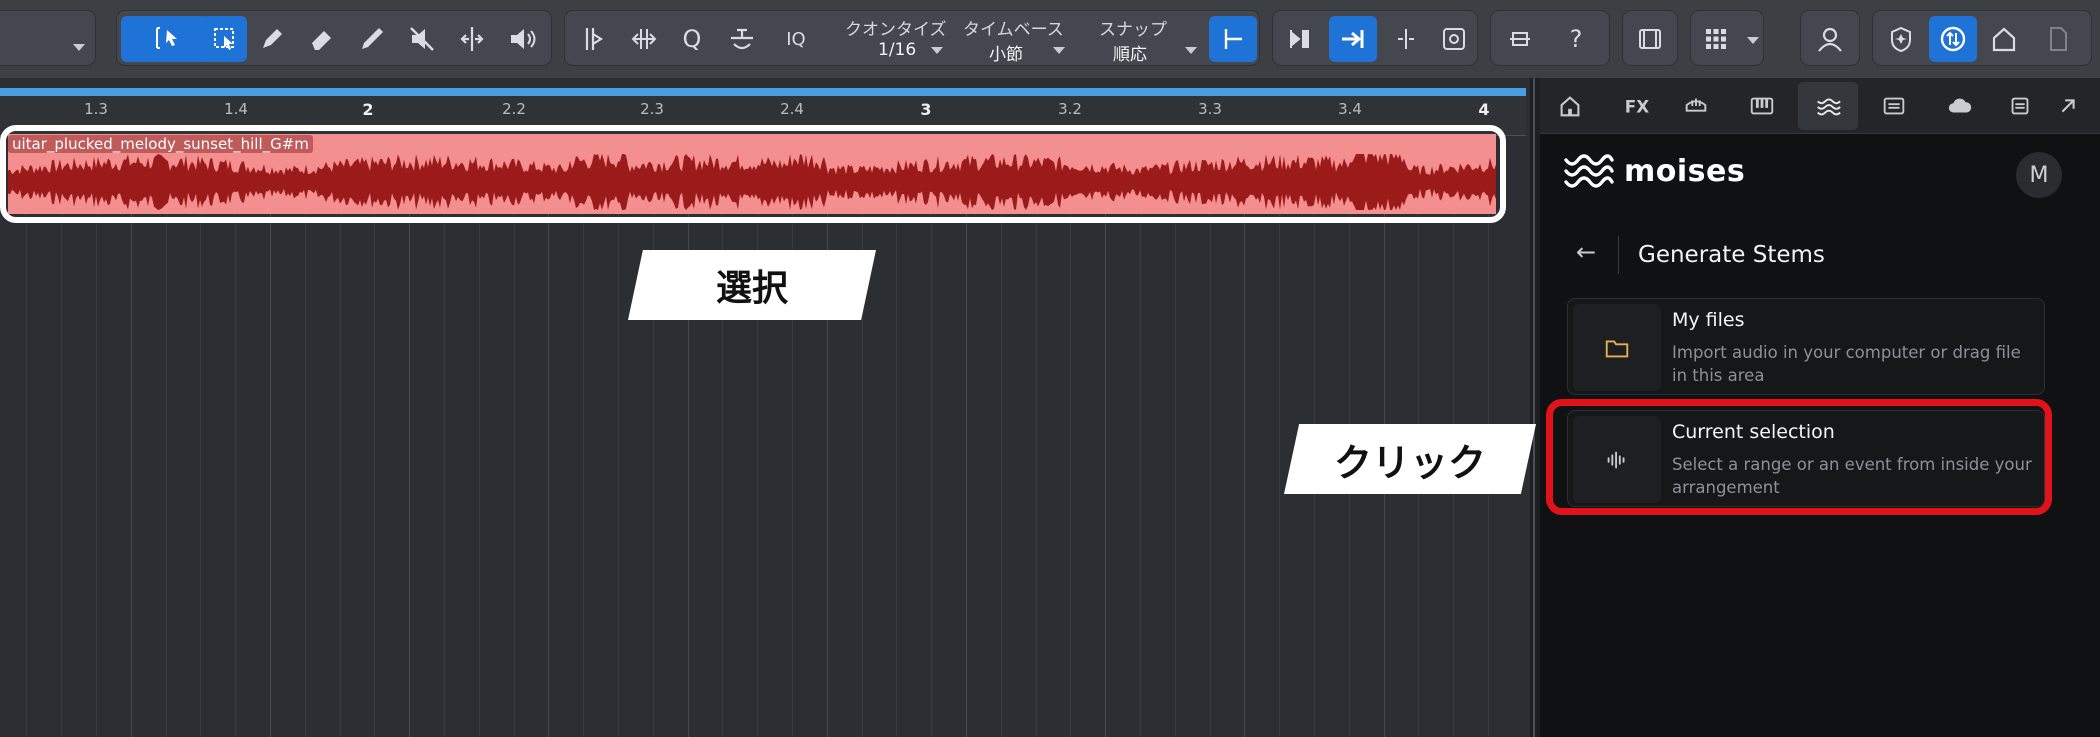  I want to click on moises-logo-icon, so click(1589, 171).